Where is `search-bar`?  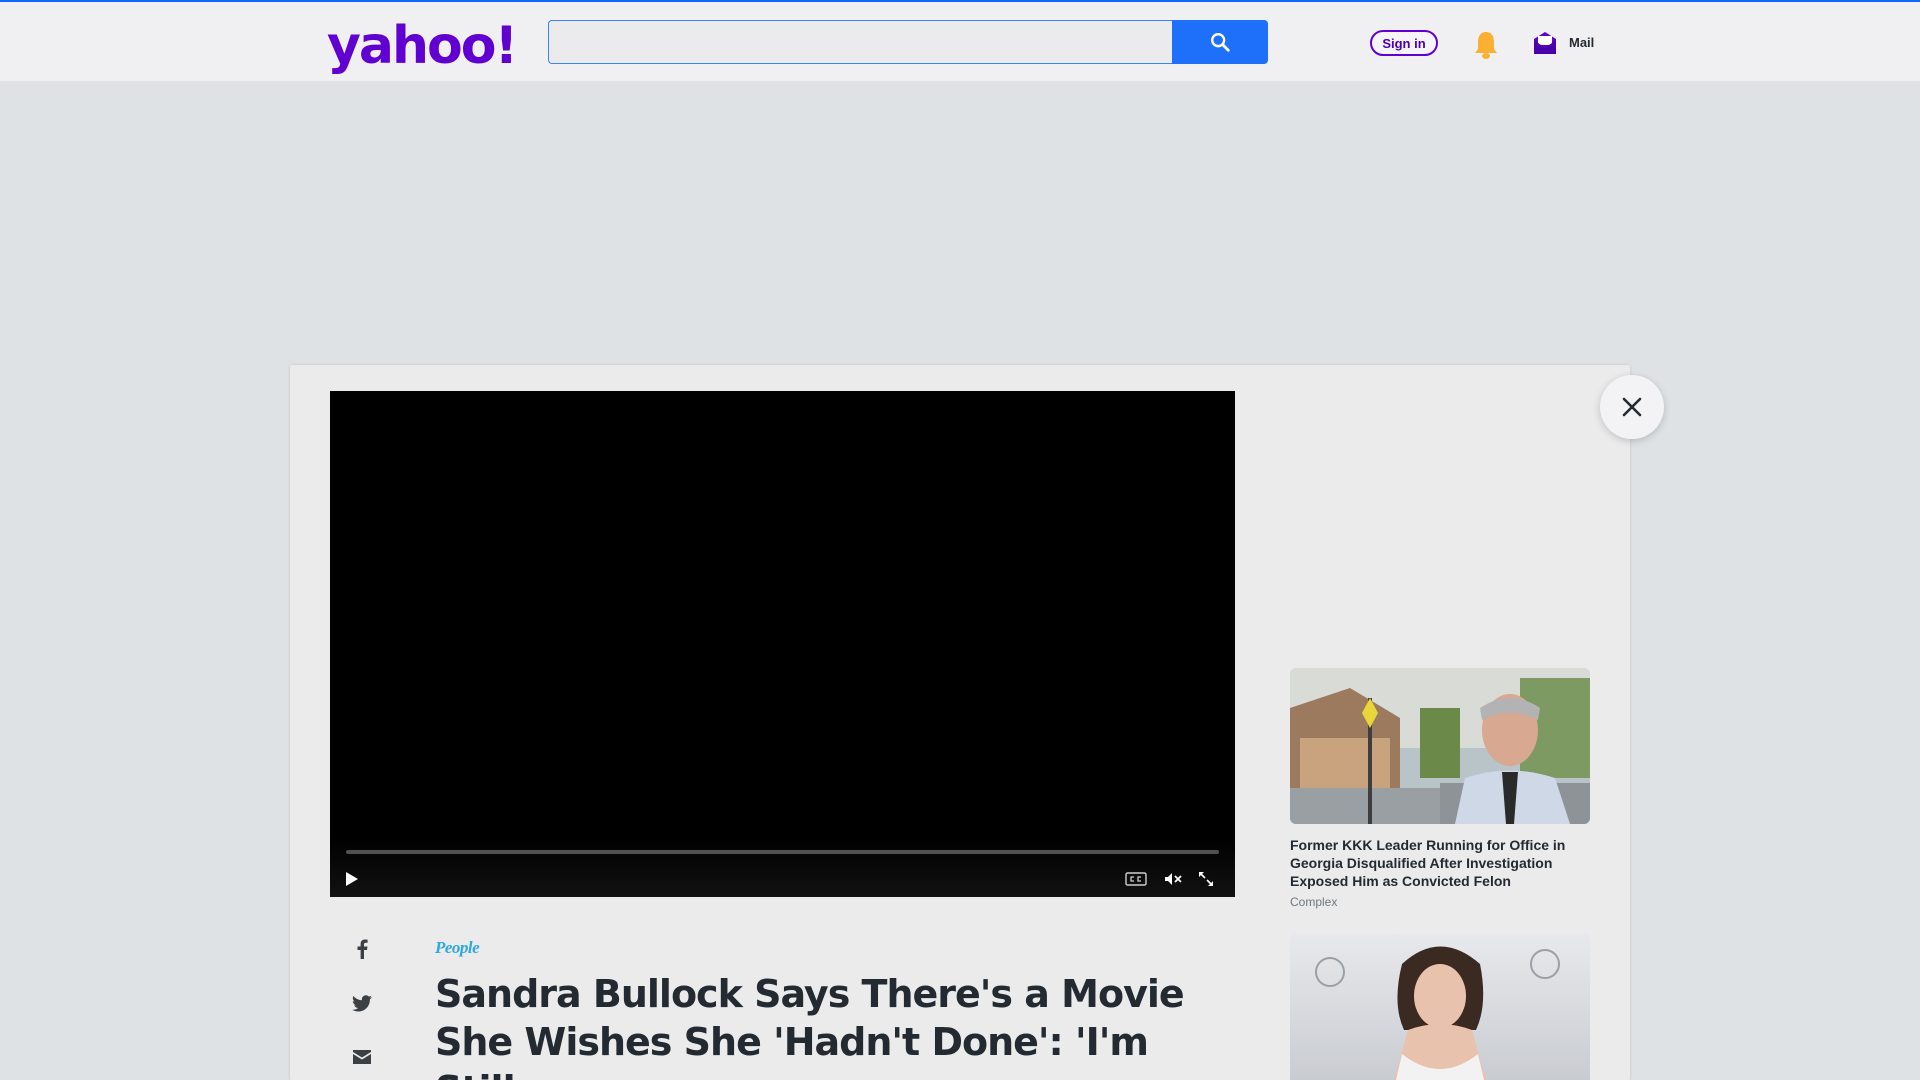
search-bar is located at coordinates (908, 42).